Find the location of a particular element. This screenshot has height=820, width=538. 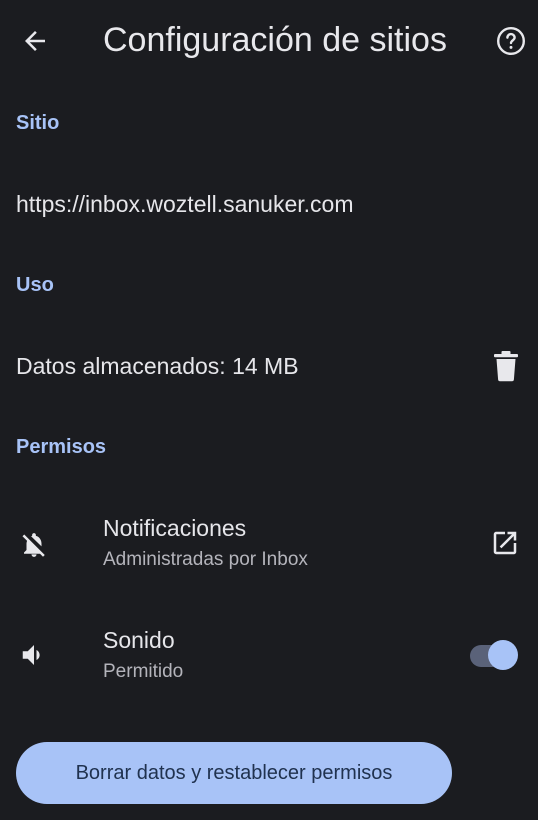

section-header-usage: Uso is located at coordinates (35, 285).